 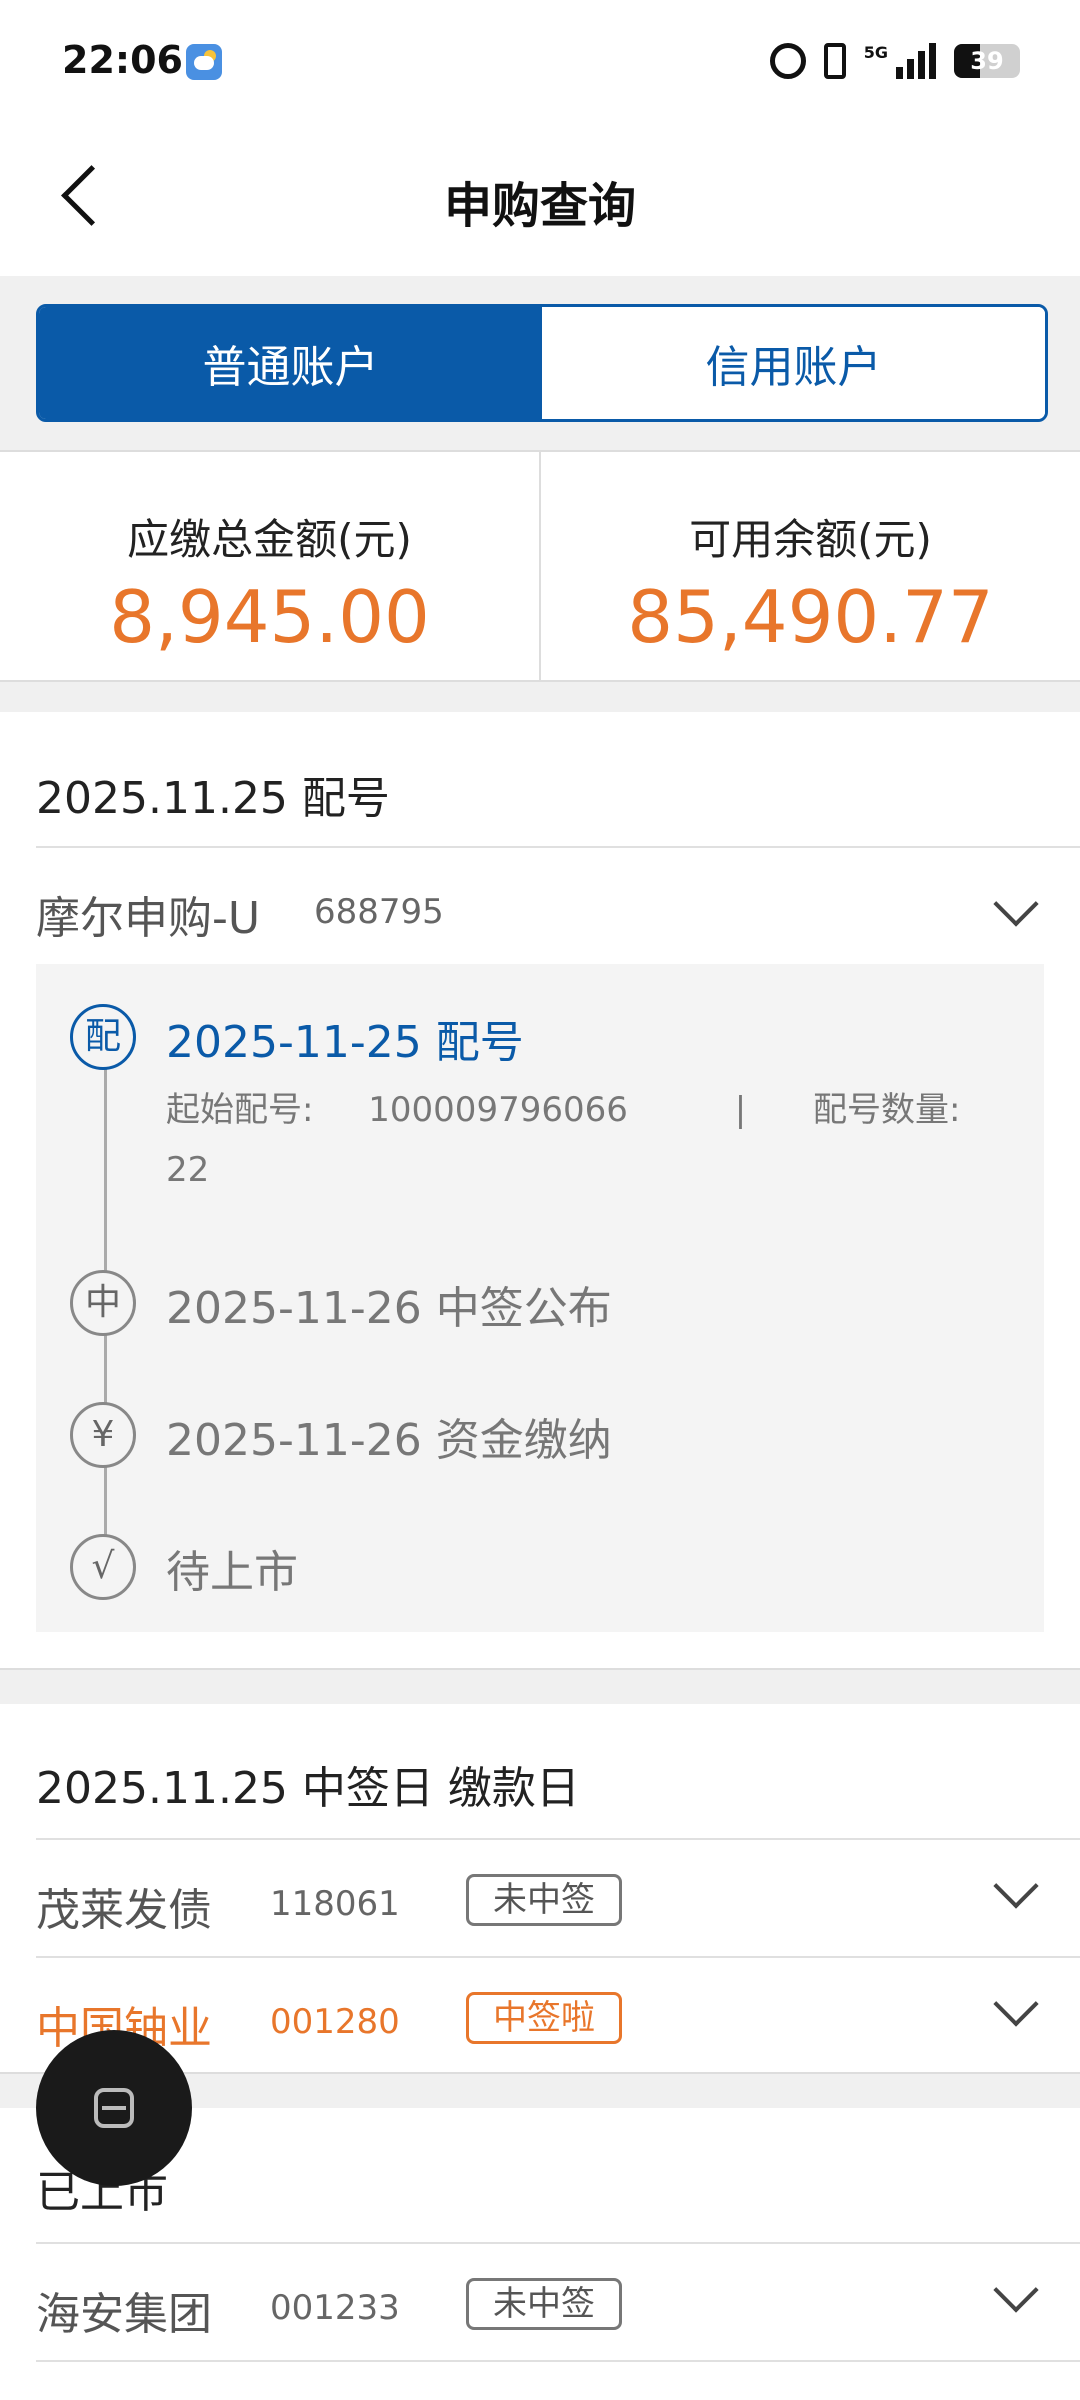 I want to click on due-amount-label: 应缴总金额(元), so click(x=269, y=539).